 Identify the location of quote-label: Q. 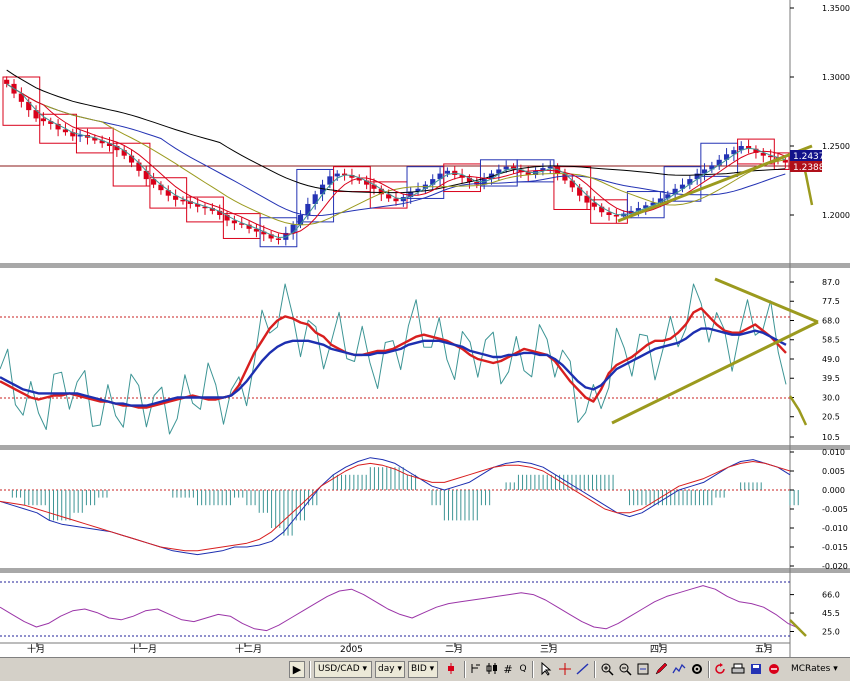
(523, 669).